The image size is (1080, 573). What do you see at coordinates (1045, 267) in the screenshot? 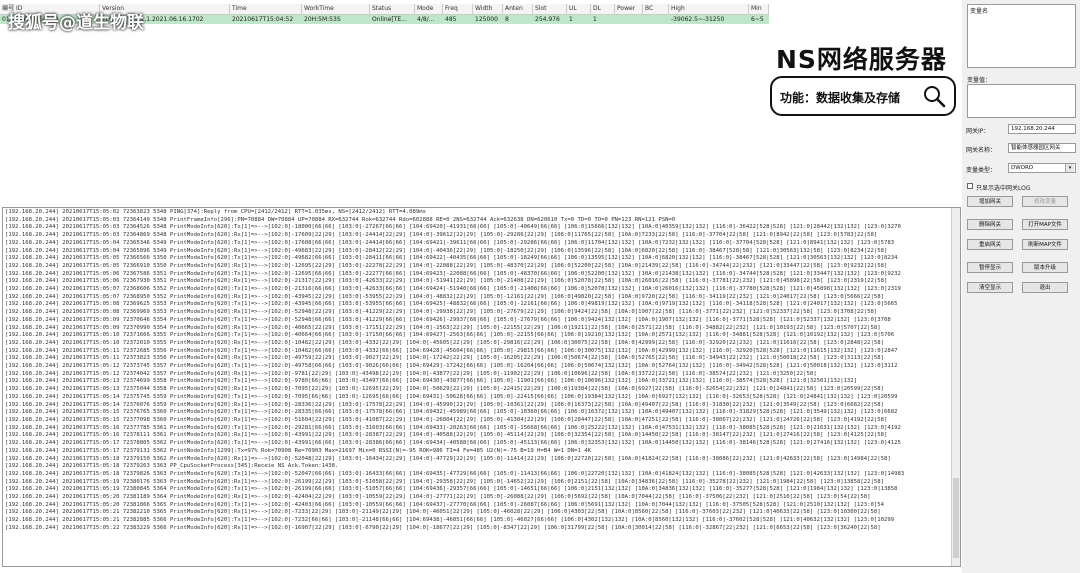
I see `action-button: 版本升级` at bounding box center [1045, 267].